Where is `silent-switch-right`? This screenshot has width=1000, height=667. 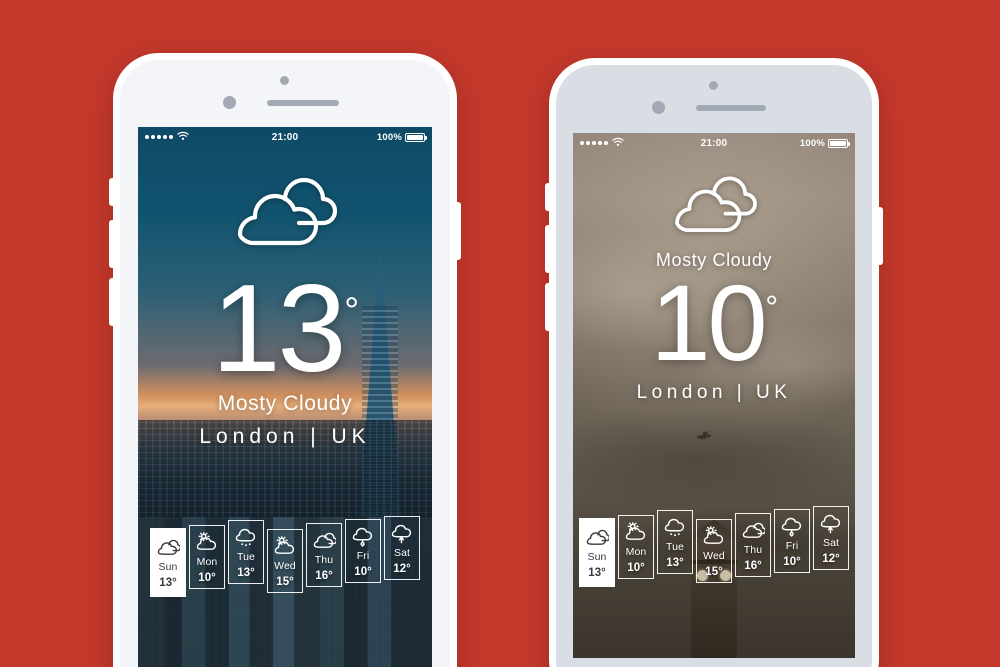
silent-switch-right is located at coordinates (547, 197).